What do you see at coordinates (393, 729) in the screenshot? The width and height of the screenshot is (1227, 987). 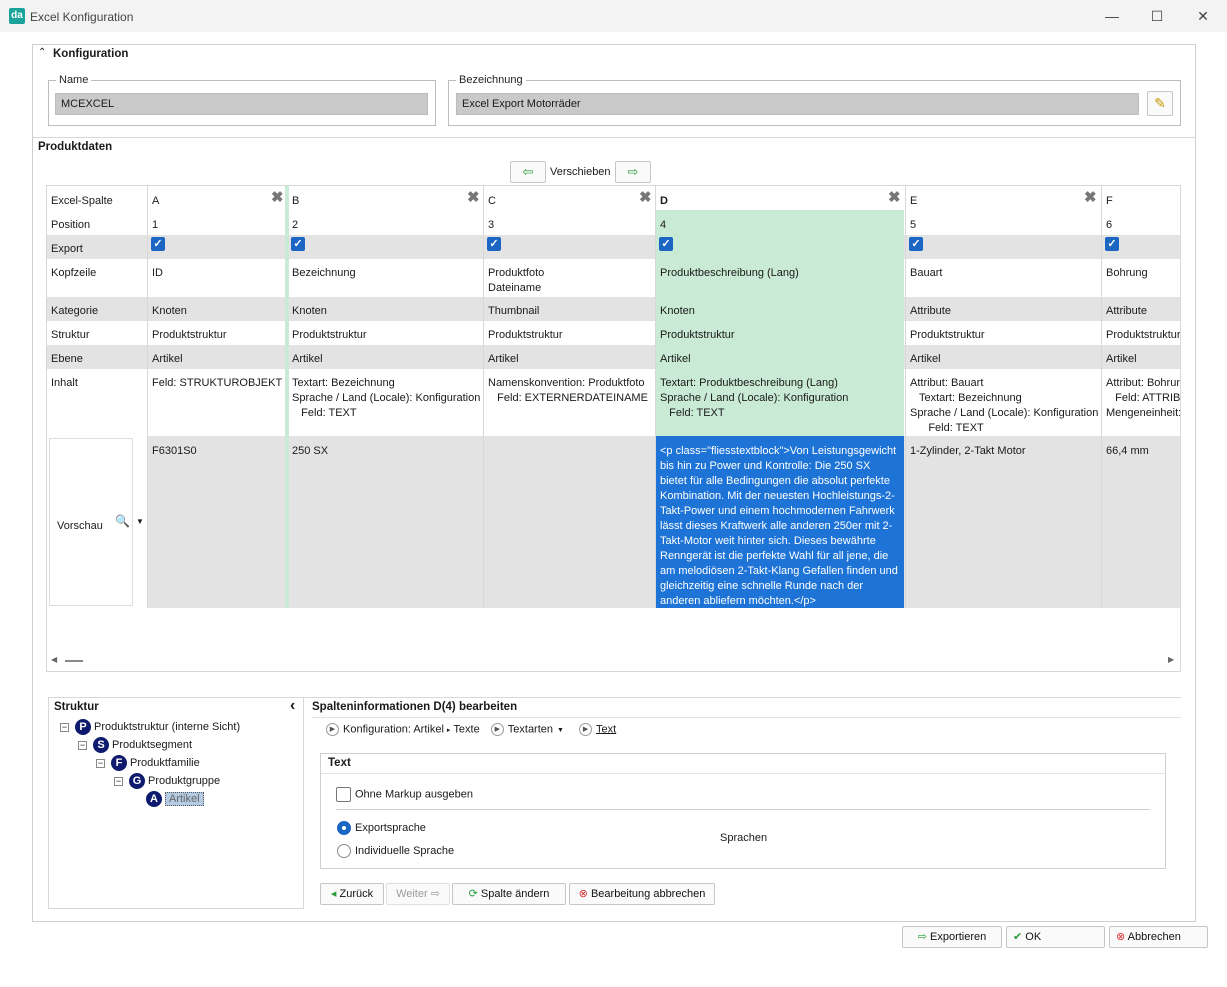 I see `crumb-konfiguration: Konfiguration: Artikel` at bounding box center [393, 729].